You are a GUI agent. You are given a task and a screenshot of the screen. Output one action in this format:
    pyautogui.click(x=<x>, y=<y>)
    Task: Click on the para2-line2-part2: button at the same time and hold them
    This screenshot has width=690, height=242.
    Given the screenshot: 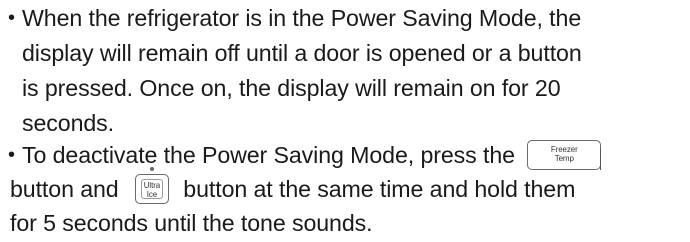 What is the action you would take?
    pyautogui.click(x=379, y=189)
    